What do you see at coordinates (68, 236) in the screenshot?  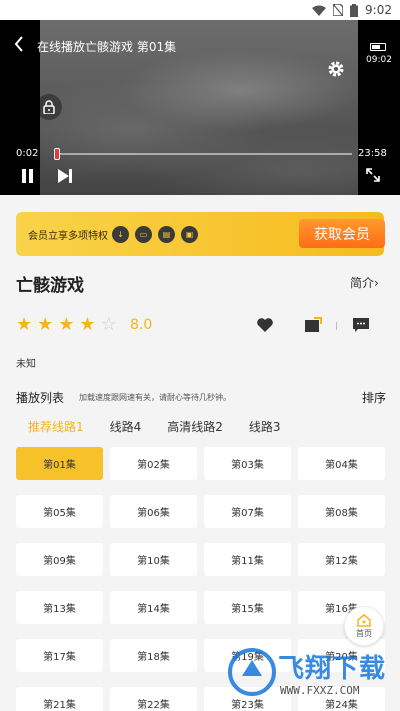 I see `vip-text: 会员立享多项特权` at bounding box center [68, 236].